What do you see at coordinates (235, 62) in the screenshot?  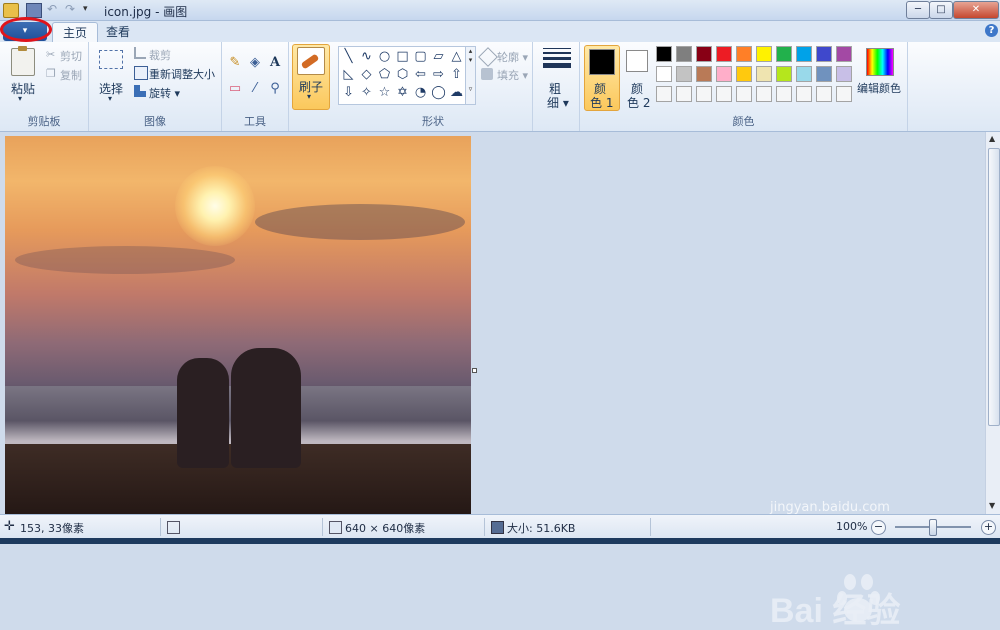 I see `pencil-icon: ✎` at bounding box center [235, 62].